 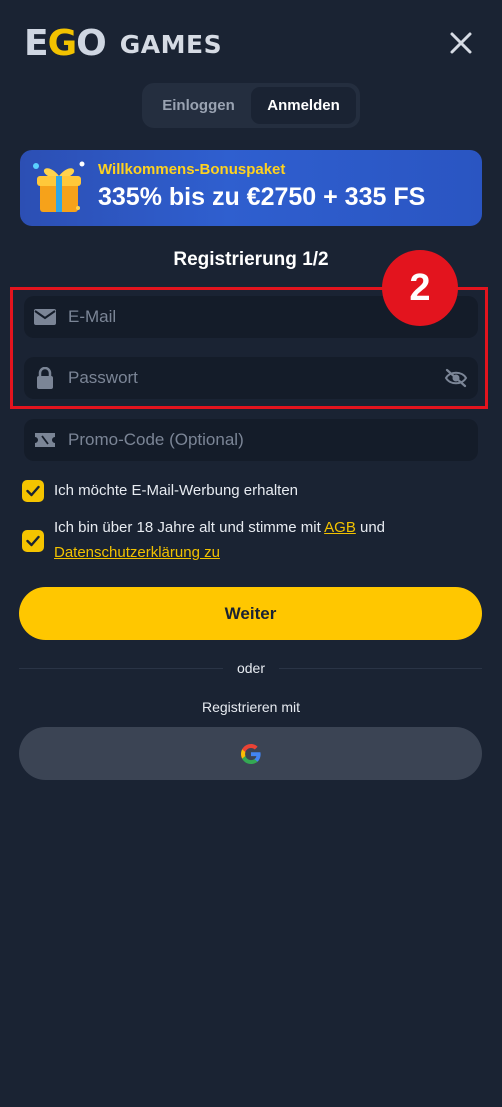 I want to click on agb-link: AGB, so click(x=340, y=527).